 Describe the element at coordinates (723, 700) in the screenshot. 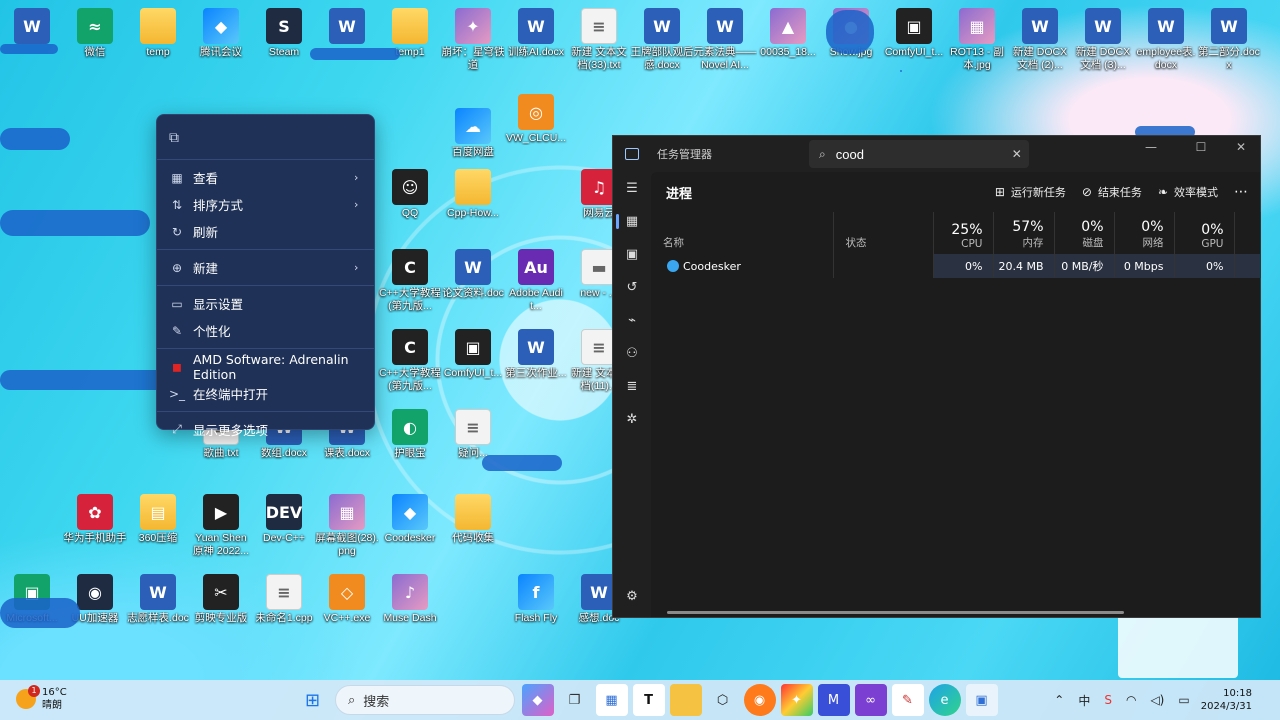

I see `unity-icon: ⬡` at that location.